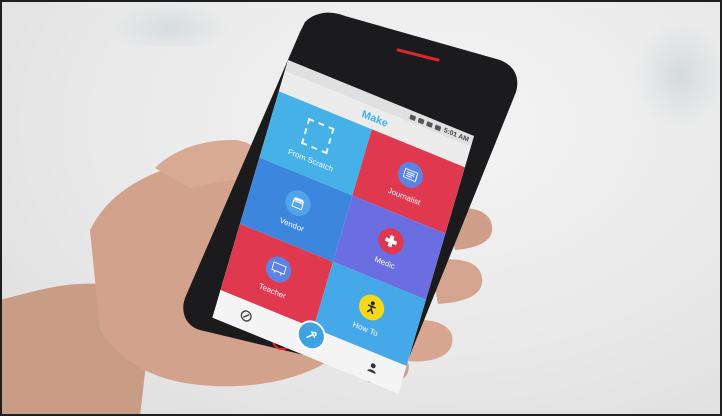  I want to click on compass-icon, so click(246, 316).